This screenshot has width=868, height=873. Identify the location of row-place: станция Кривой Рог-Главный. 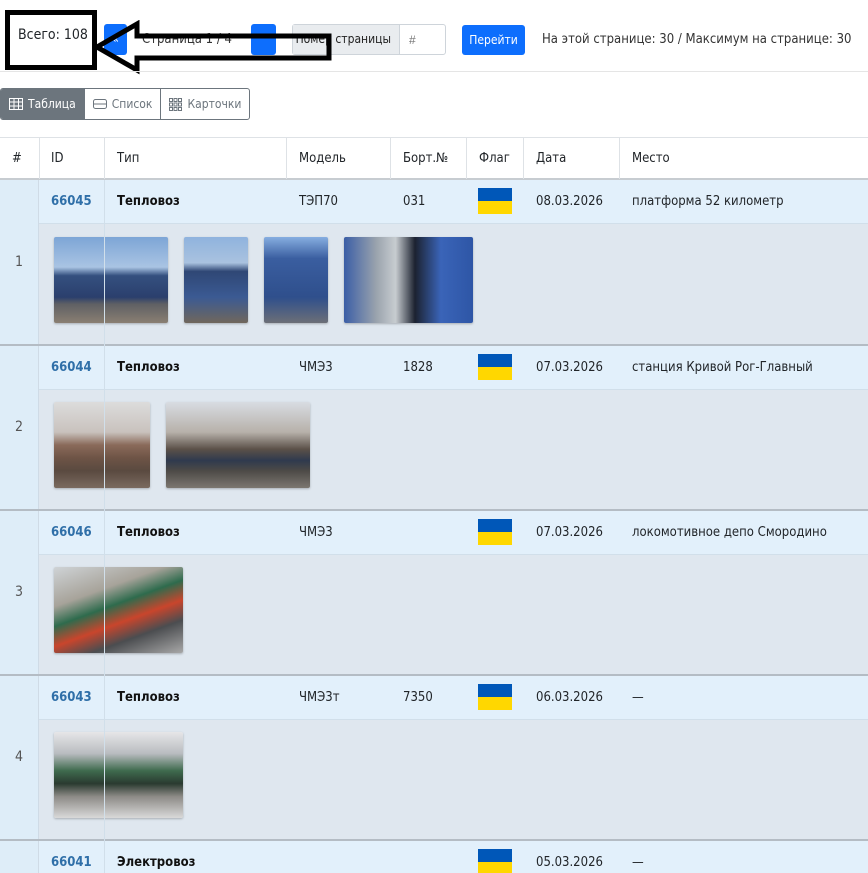
(722, 367).